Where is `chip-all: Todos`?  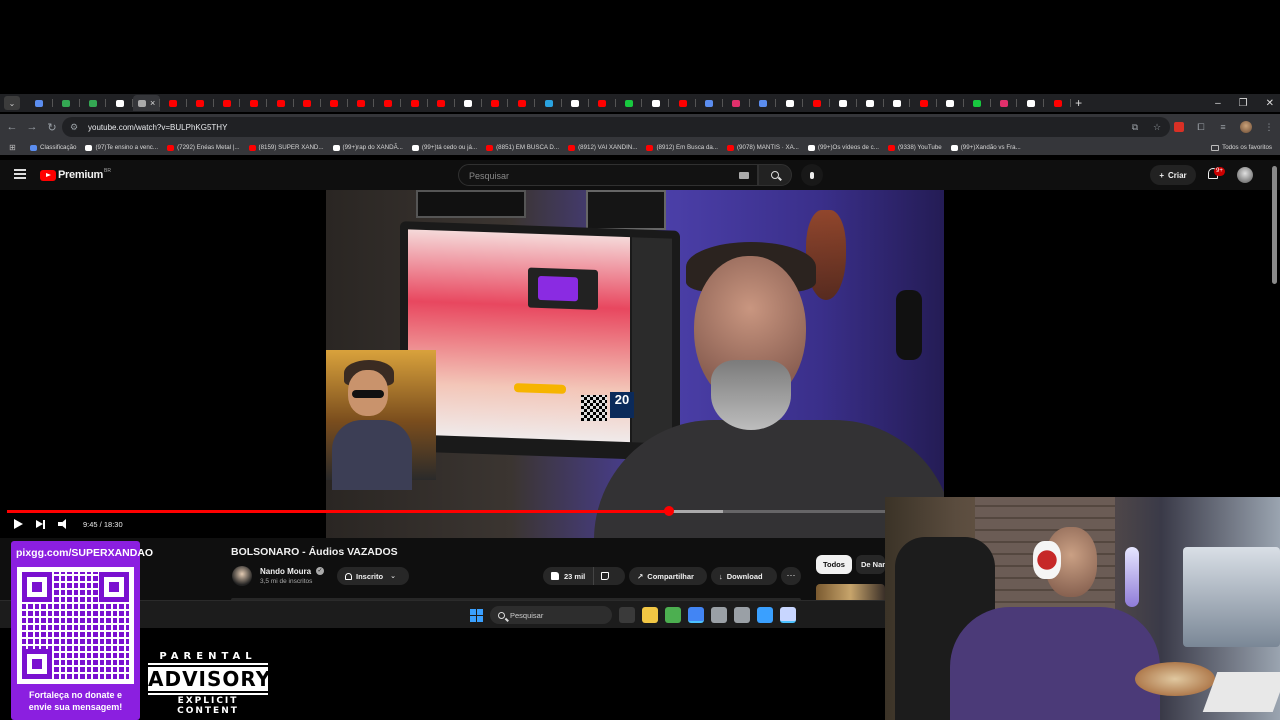
chip-all: Todos is located at coordinates (834, 564).